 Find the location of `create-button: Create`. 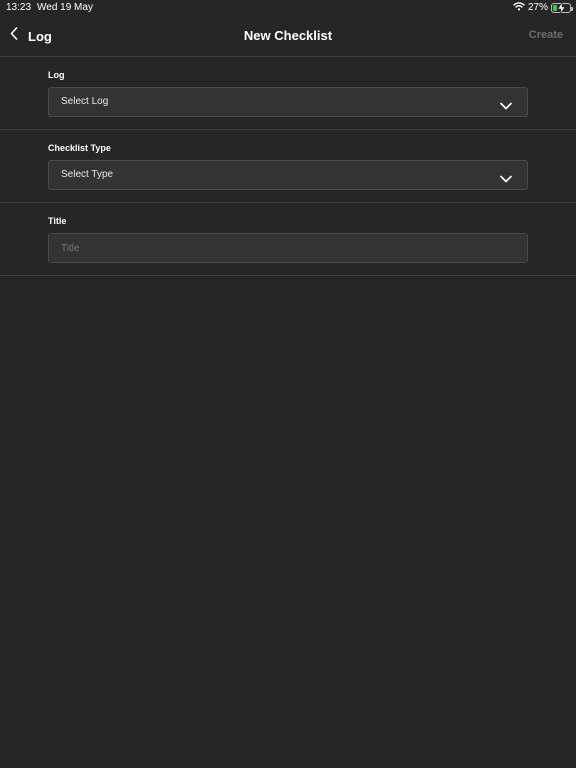

create-button: Create is located at coordinates (546, 35).